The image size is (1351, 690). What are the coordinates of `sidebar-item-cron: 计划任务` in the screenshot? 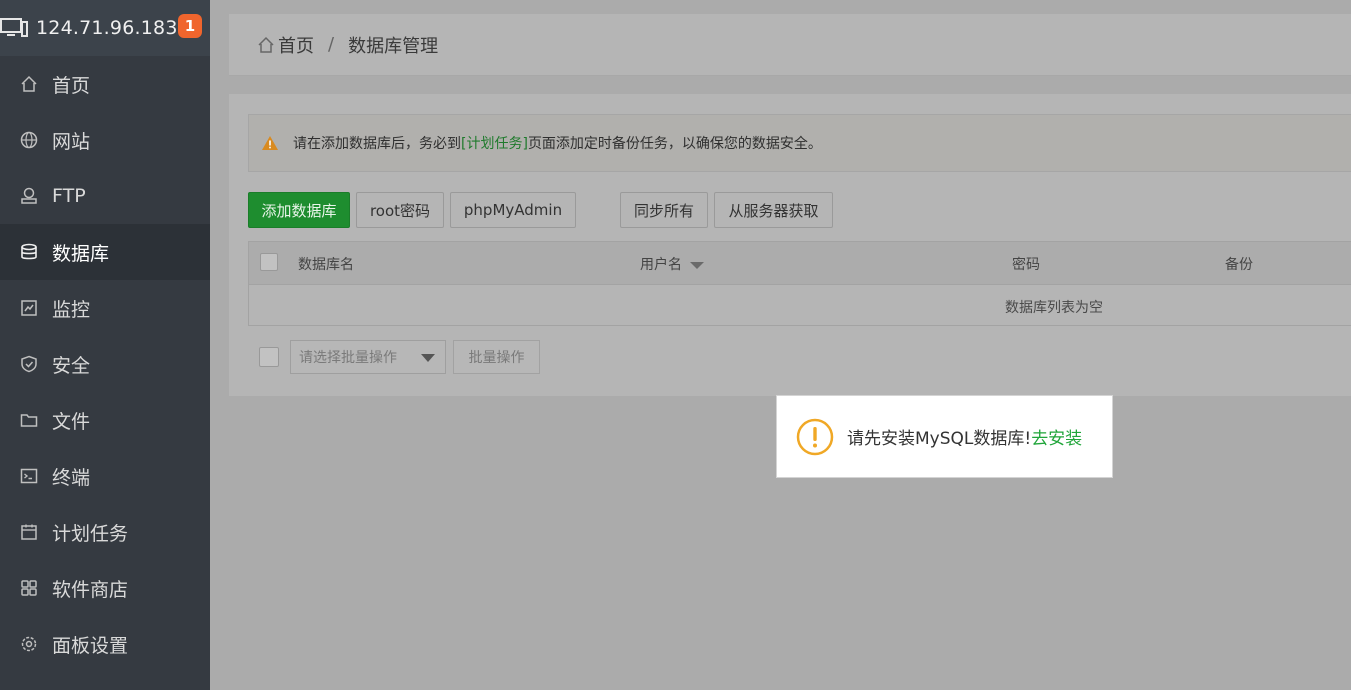 It's located at (105, 532).